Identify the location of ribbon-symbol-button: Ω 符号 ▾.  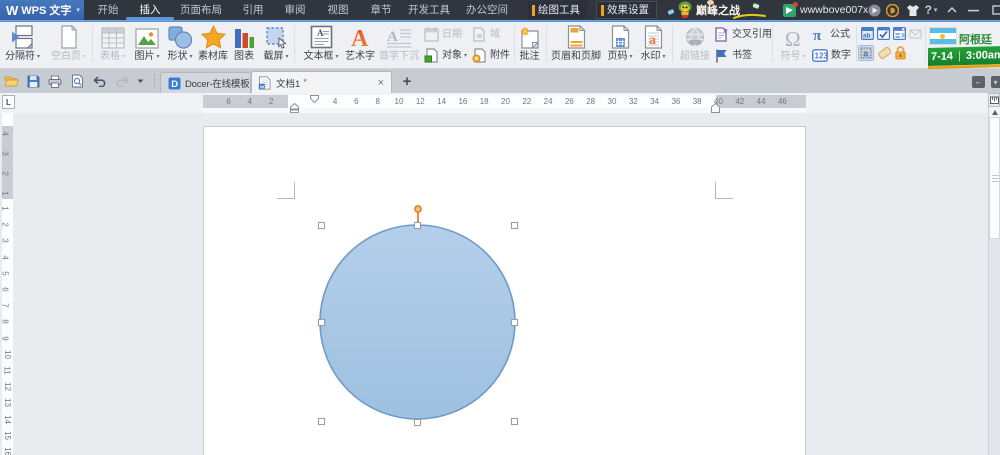
(793, 44).